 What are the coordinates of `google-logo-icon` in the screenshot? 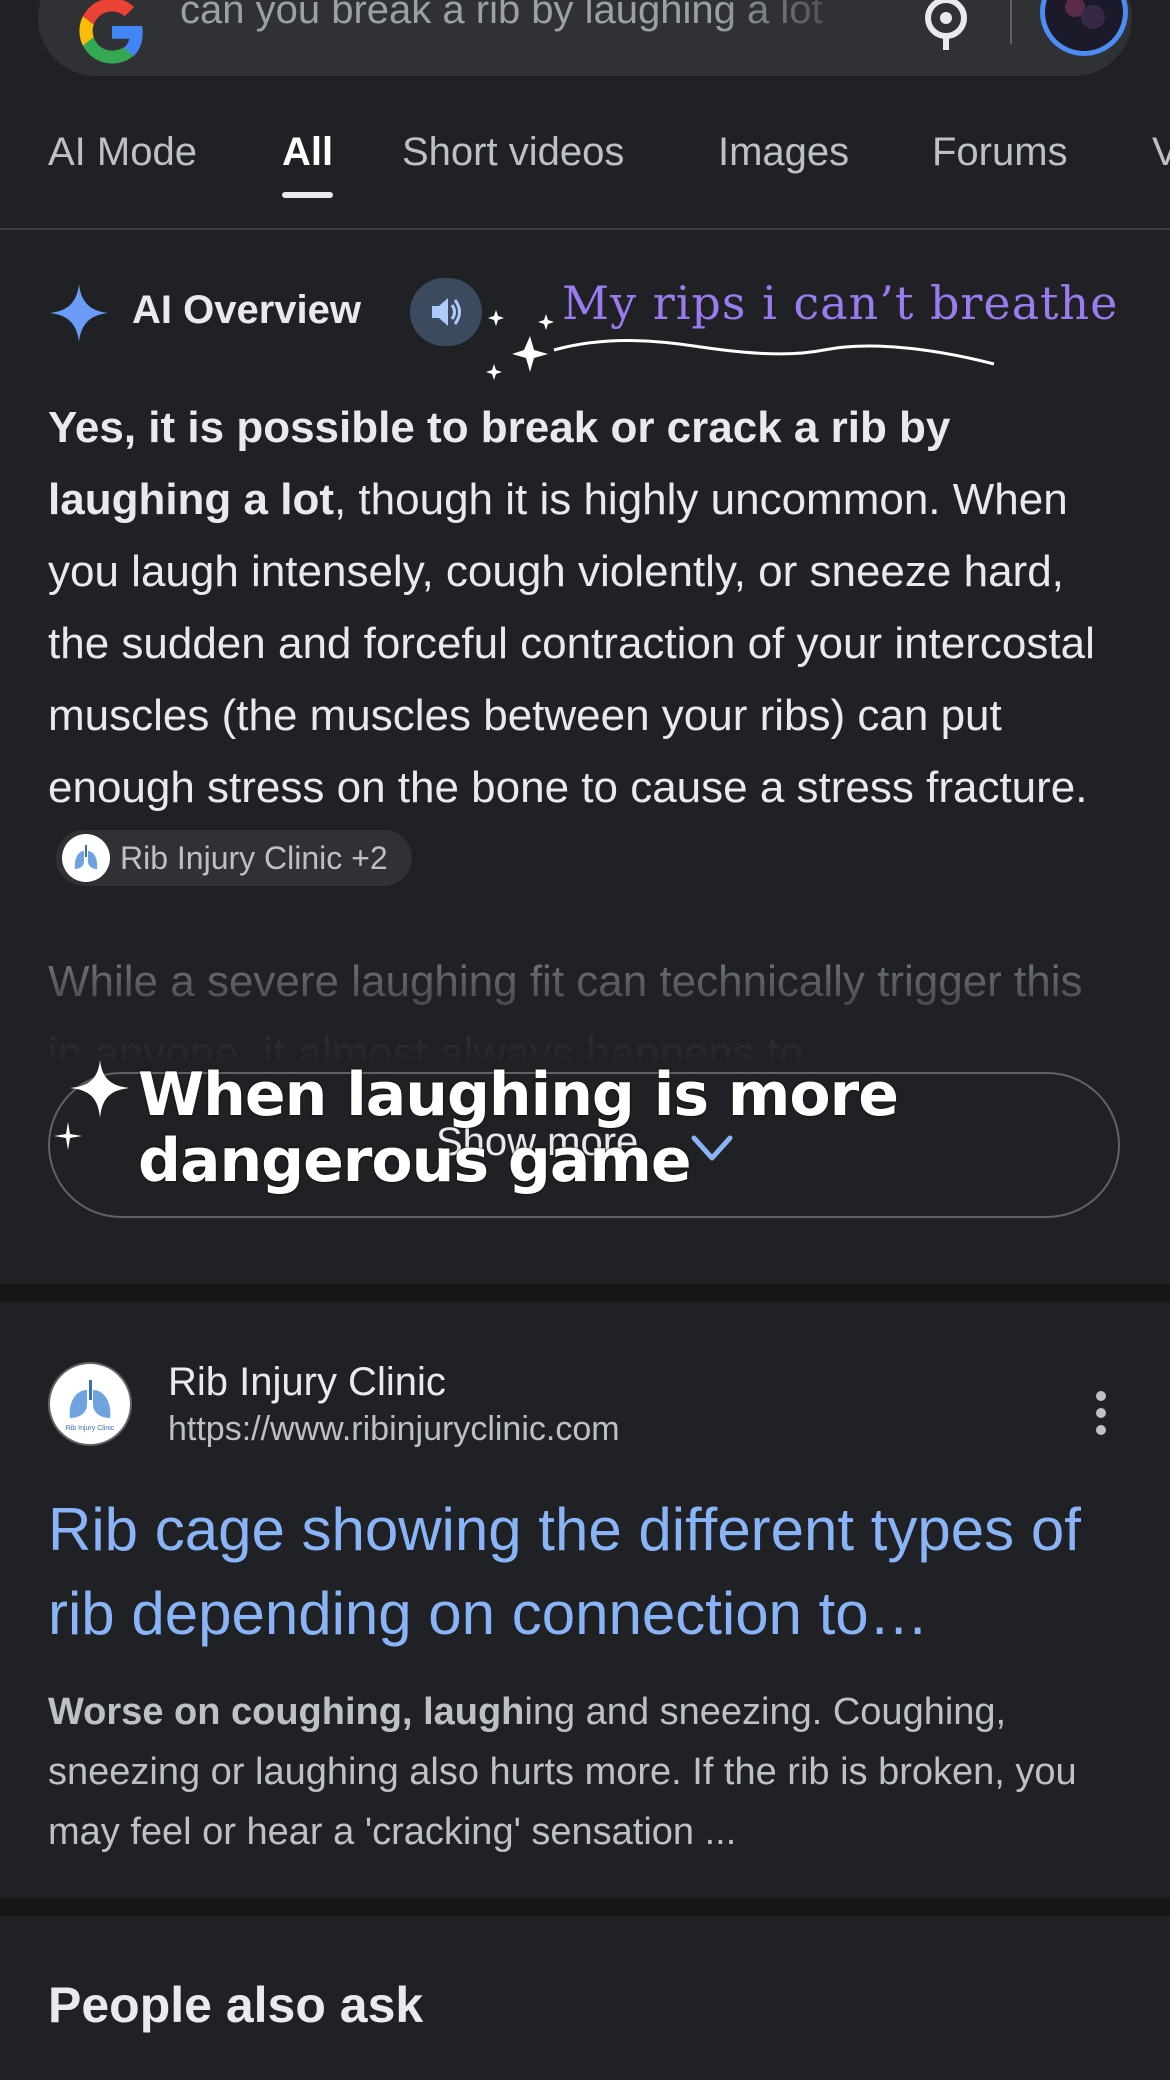 It's located at (111, 32).